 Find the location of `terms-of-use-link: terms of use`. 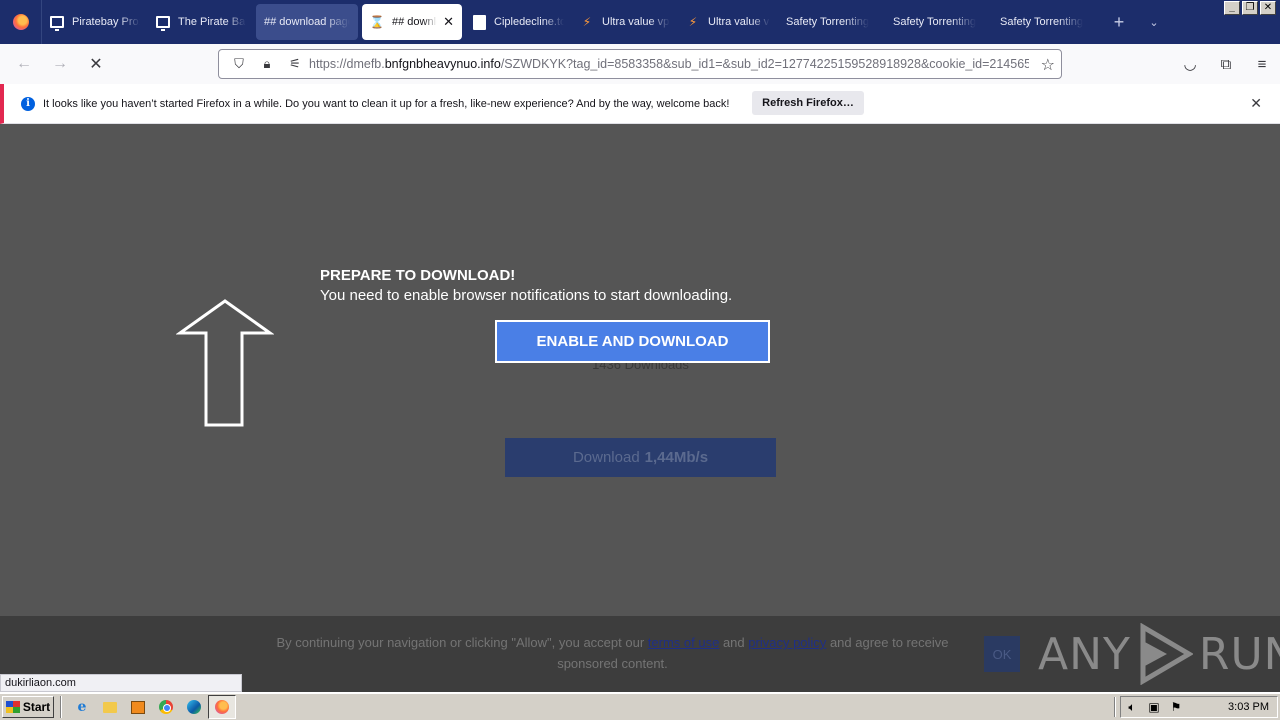

terms-of-use-link: terms of use is located at coordinates (684, 642).